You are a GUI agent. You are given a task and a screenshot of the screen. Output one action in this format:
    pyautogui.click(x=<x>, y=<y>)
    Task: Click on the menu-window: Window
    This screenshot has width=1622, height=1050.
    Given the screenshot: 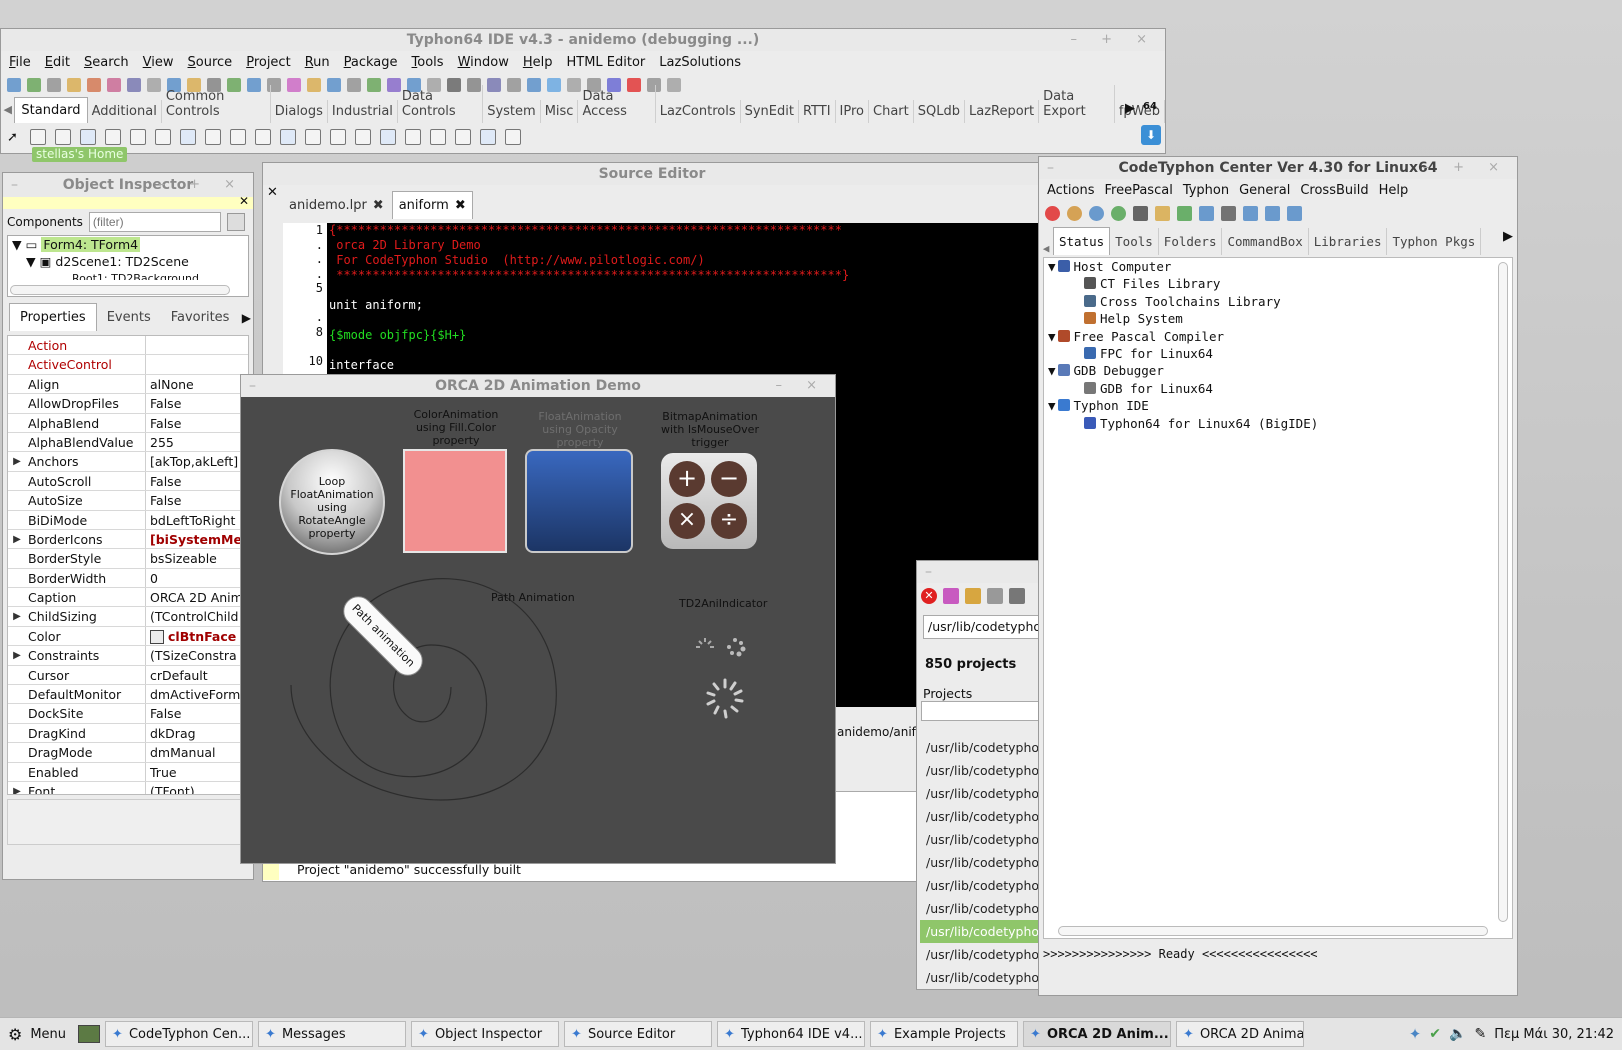 What is the action you would take?
    pyautogui.click(x=483, y=62)
    